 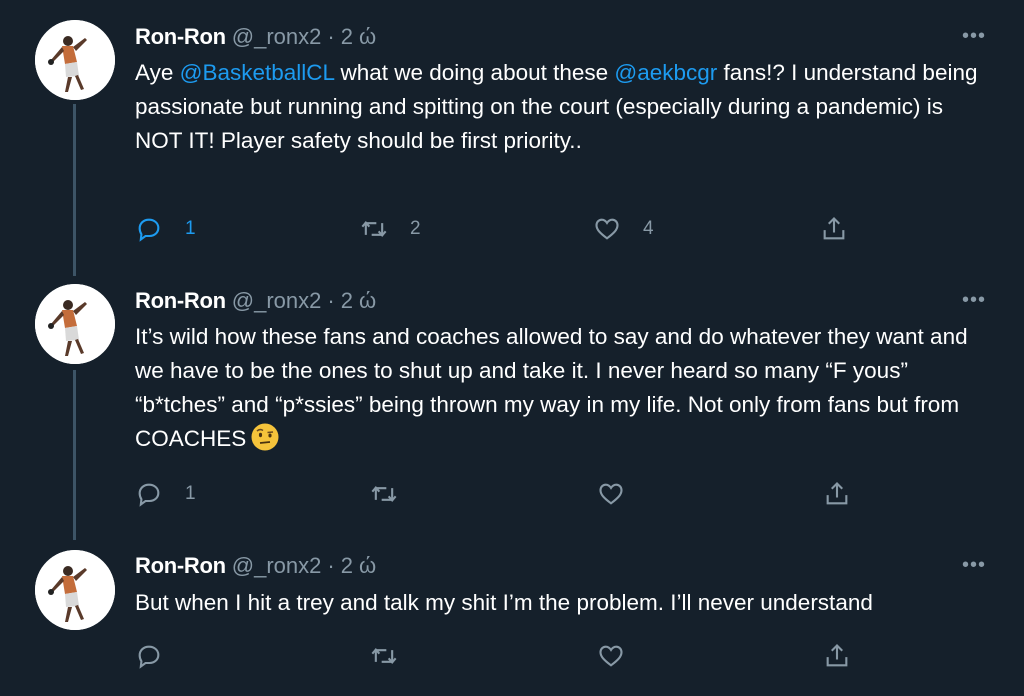 I want to click on like-button: 4, so click(x=623, y=229).